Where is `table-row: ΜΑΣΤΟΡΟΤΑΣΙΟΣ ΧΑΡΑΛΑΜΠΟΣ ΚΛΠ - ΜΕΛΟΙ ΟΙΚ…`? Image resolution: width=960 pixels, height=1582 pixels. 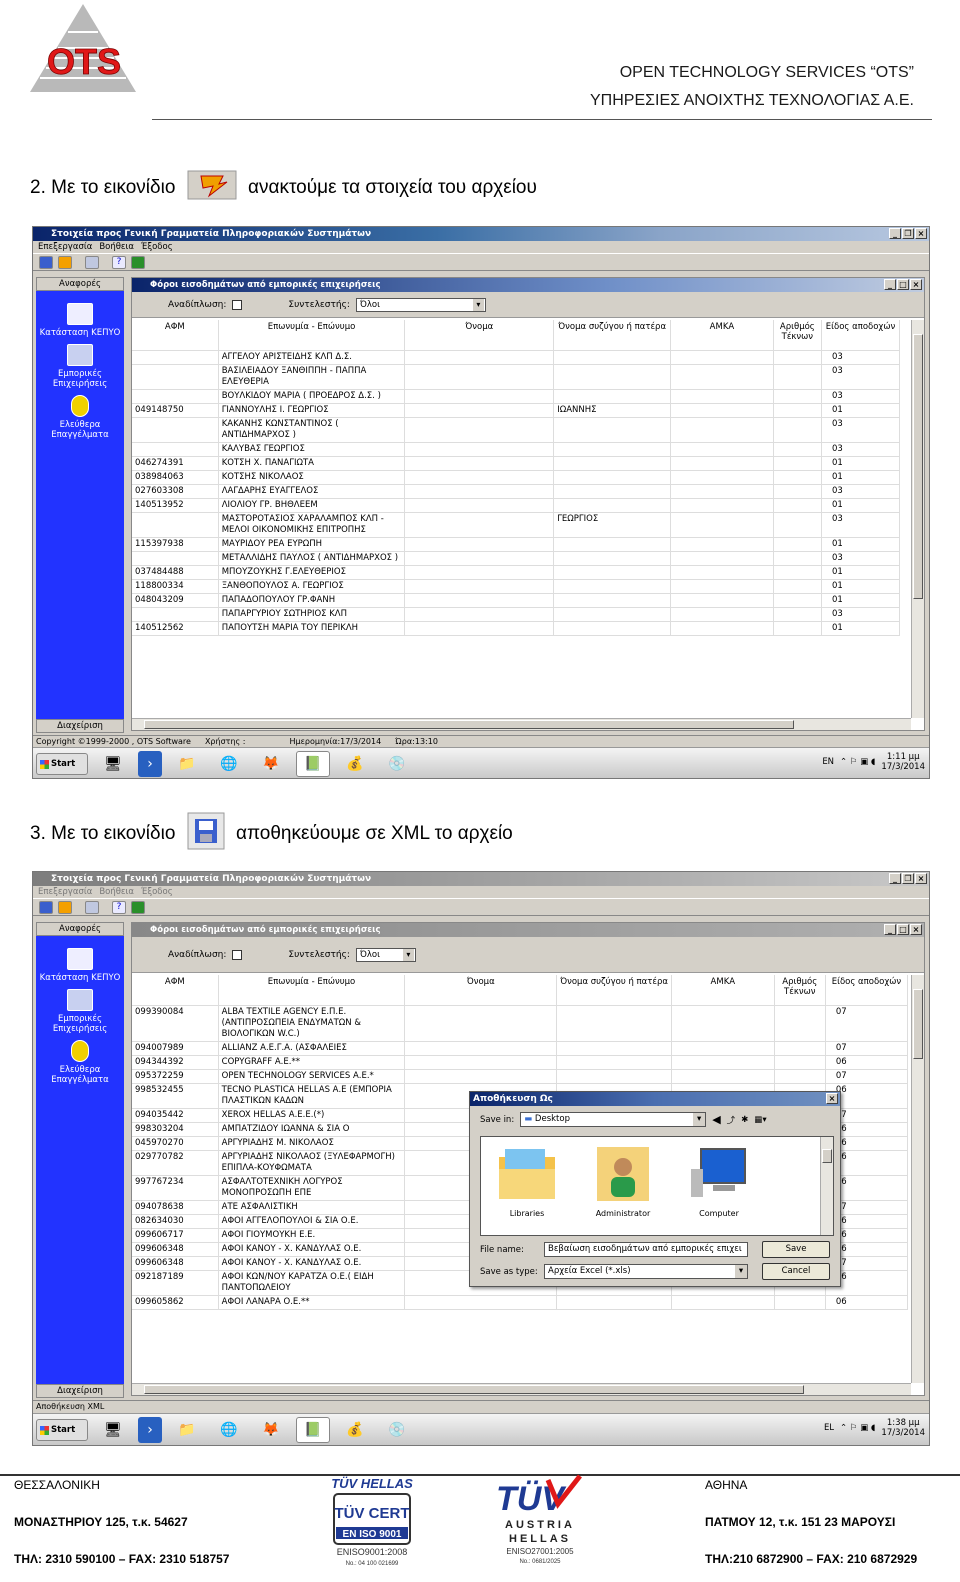 table-row: ΜΑΣΤΟΡΟΤΑΣΙΟΣ ΧΑΡΑΛΑΜΠΟΣ ΚΛΠ - ΜΕΛΟΙ ΟΙΚ… is located at coordinates (516, 525).